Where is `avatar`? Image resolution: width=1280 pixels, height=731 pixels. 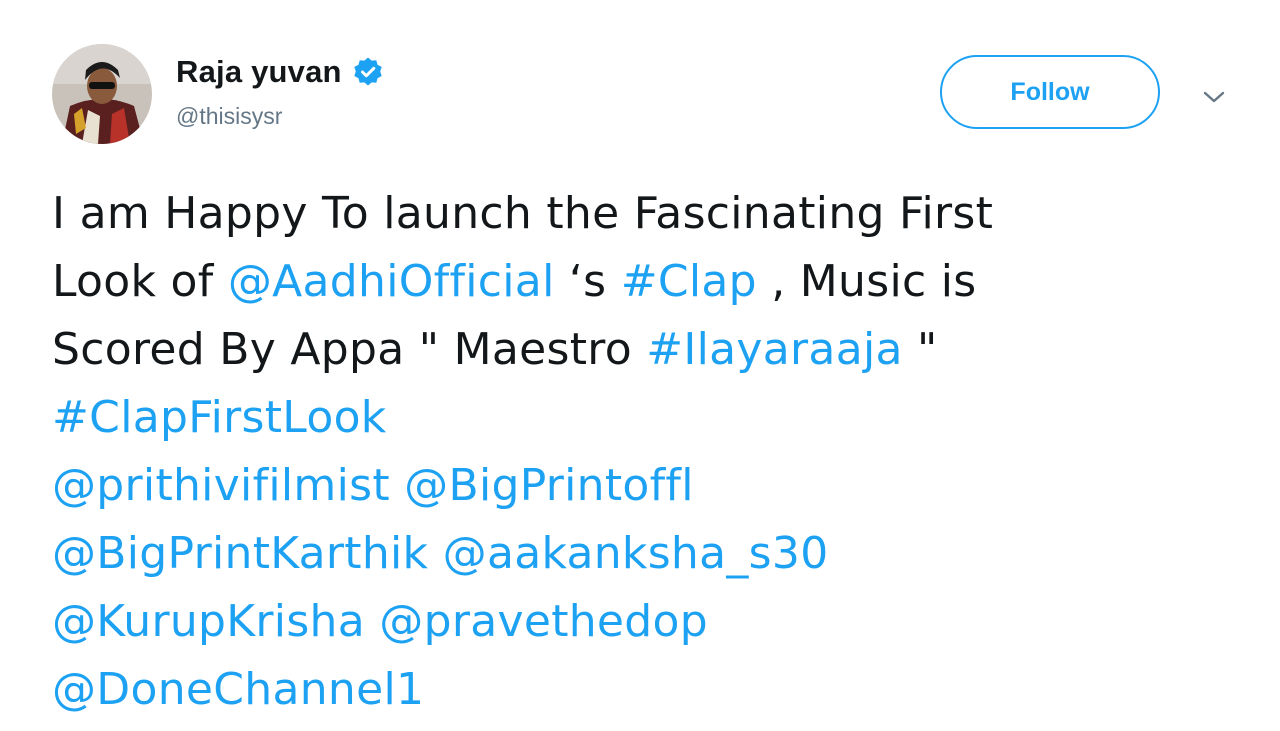
avatar is located at coordinates (102, 94).